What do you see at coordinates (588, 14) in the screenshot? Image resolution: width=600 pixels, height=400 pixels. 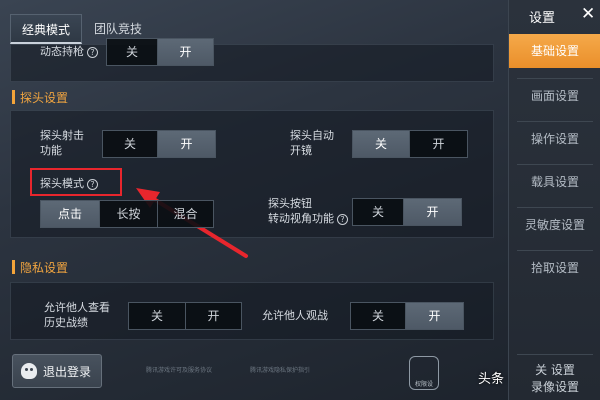 I see `close-icon: ✕` at bounding box center [588, 14].